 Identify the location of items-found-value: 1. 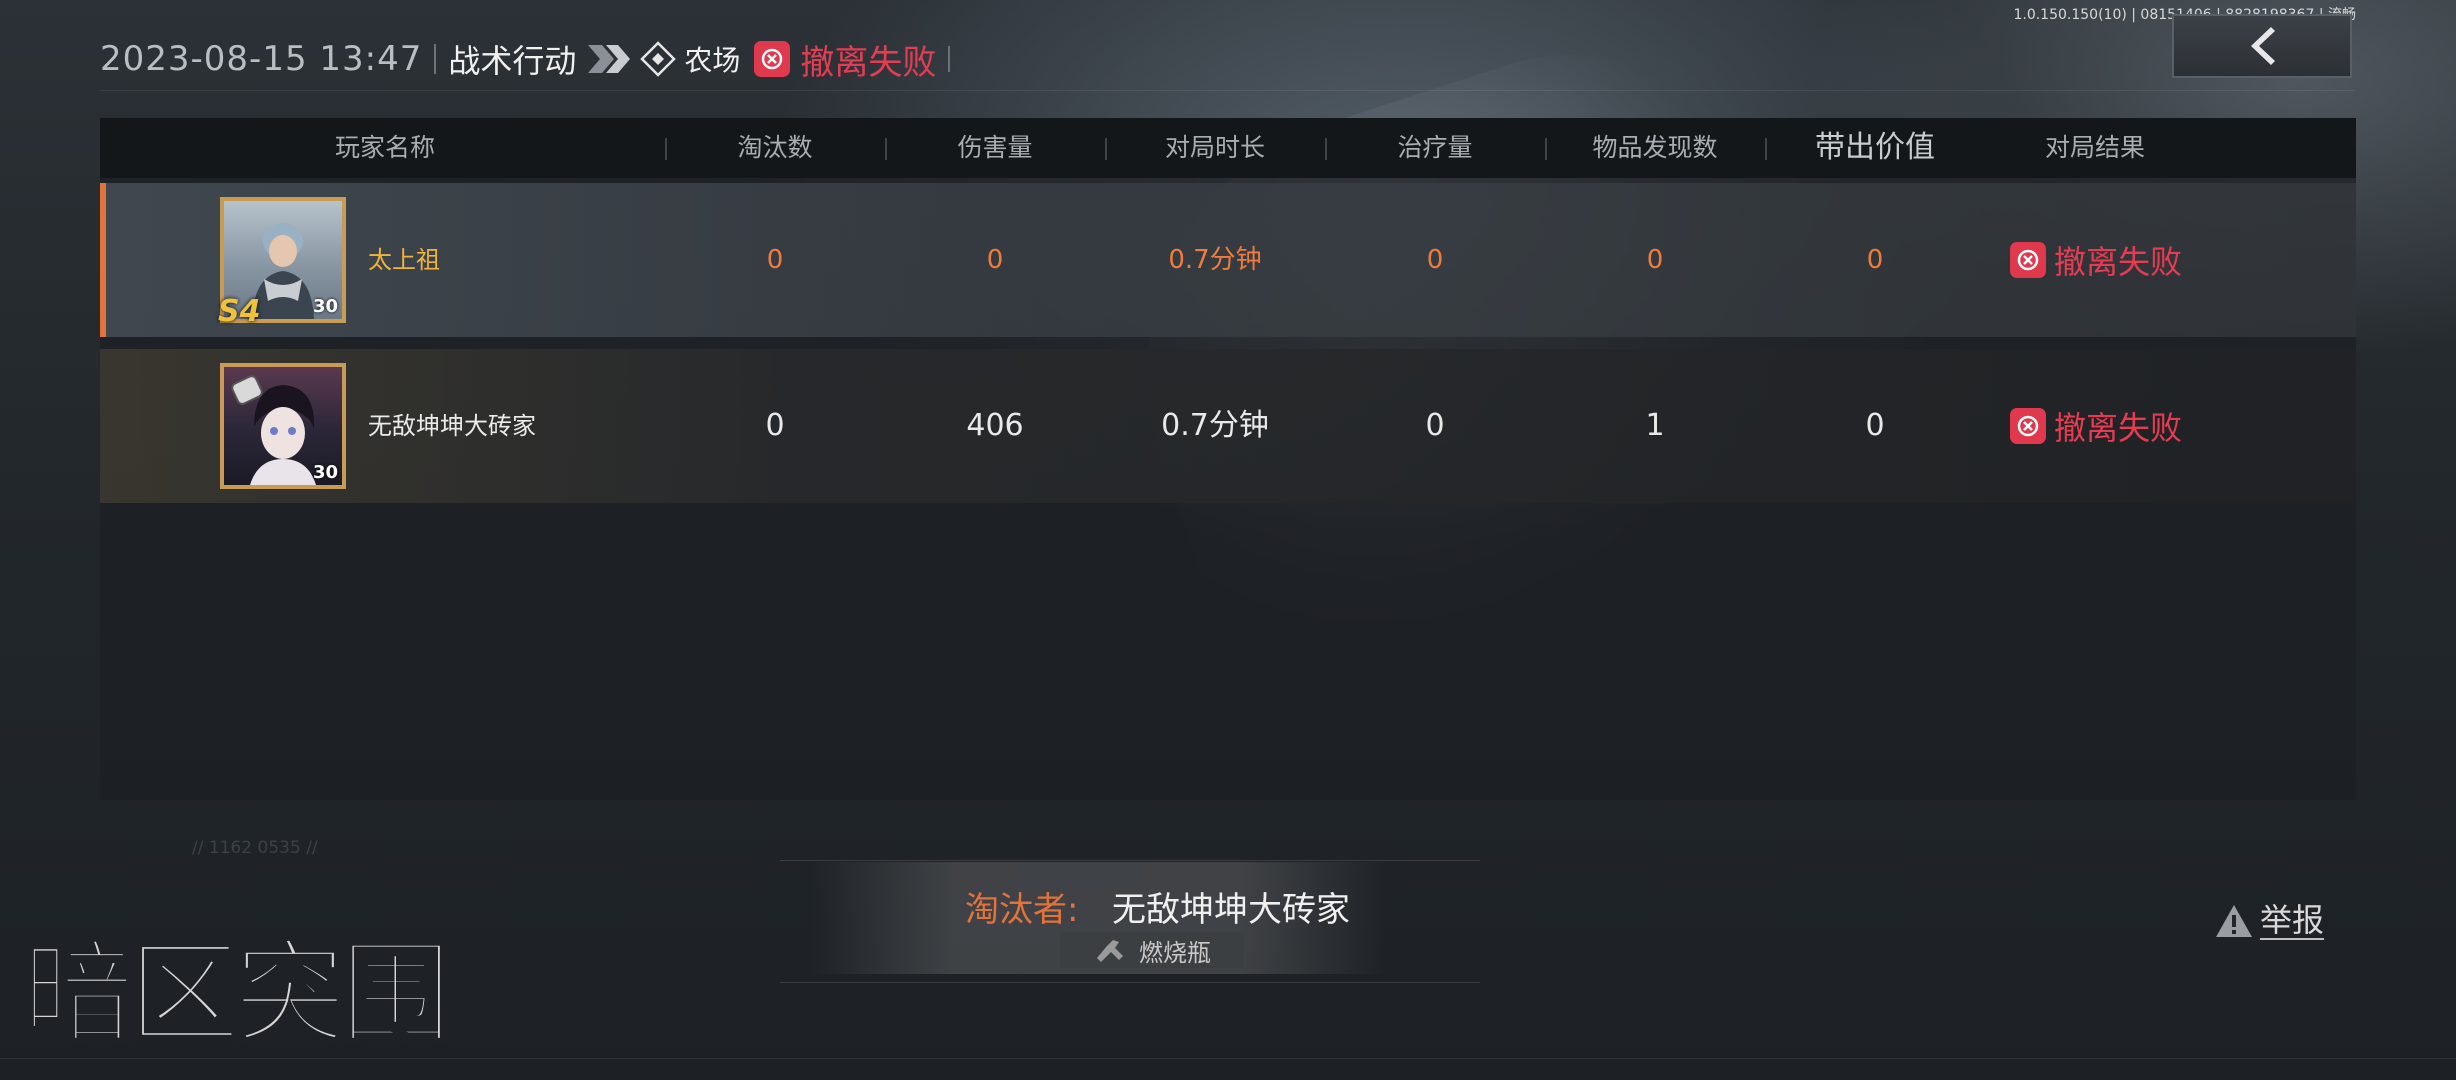
(1655, 425).